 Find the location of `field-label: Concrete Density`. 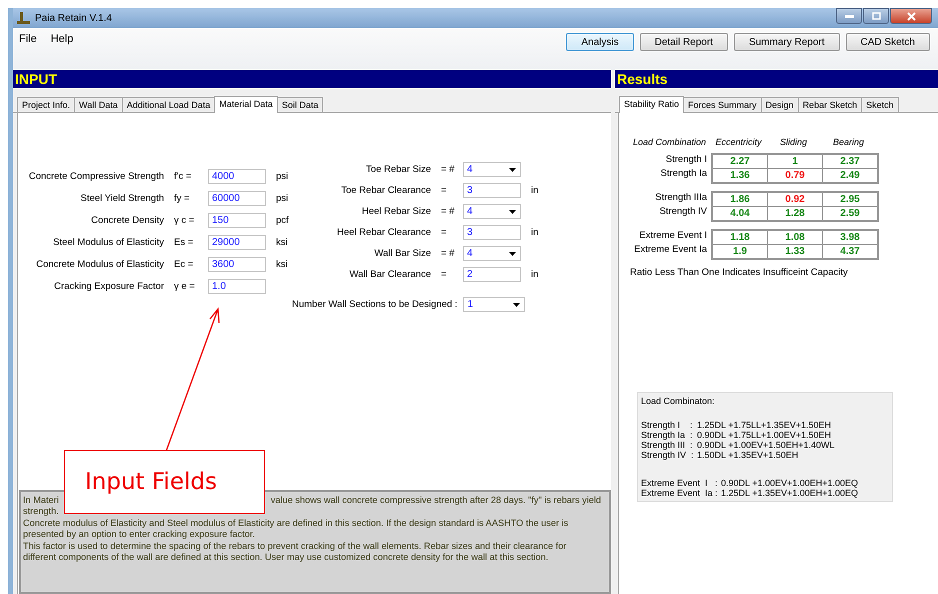

field-label: Concrete Density is located at coordinates (127, 220).